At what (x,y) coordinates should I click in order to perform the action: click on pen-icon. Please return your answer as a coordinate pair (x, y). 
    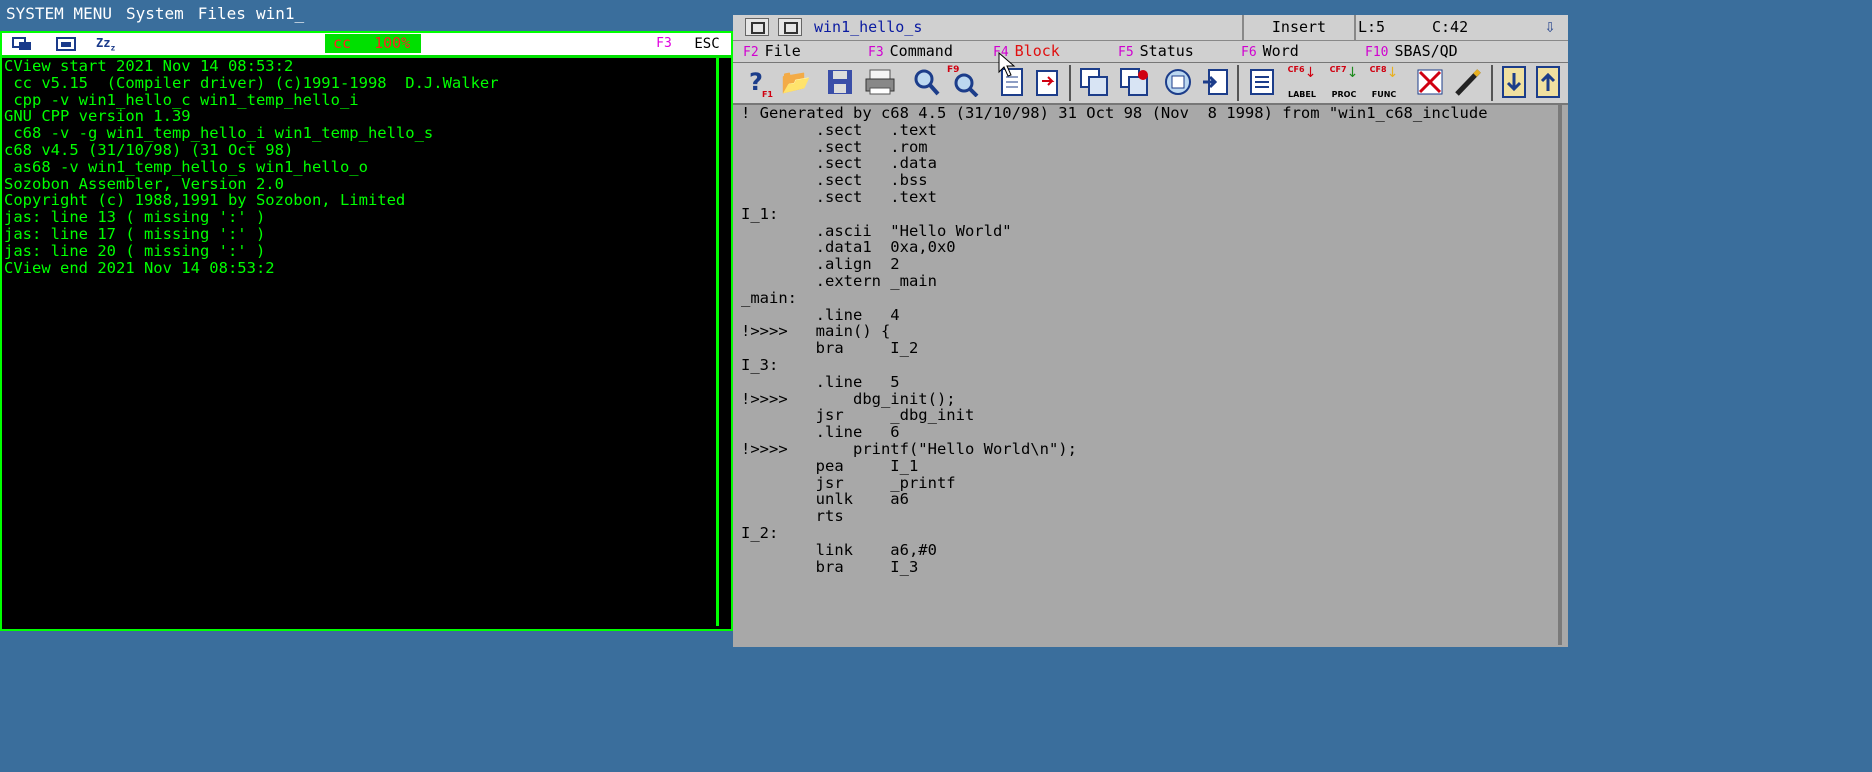
    Looking at the image, I should click on (1468, 82).